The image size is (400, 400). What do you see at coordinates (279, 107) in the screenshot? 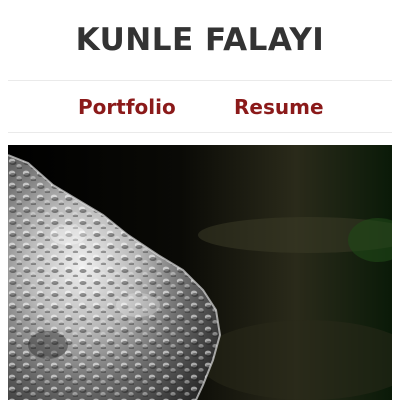
I see `nav-link-resume: Resume` at bounding box center [279, 107].